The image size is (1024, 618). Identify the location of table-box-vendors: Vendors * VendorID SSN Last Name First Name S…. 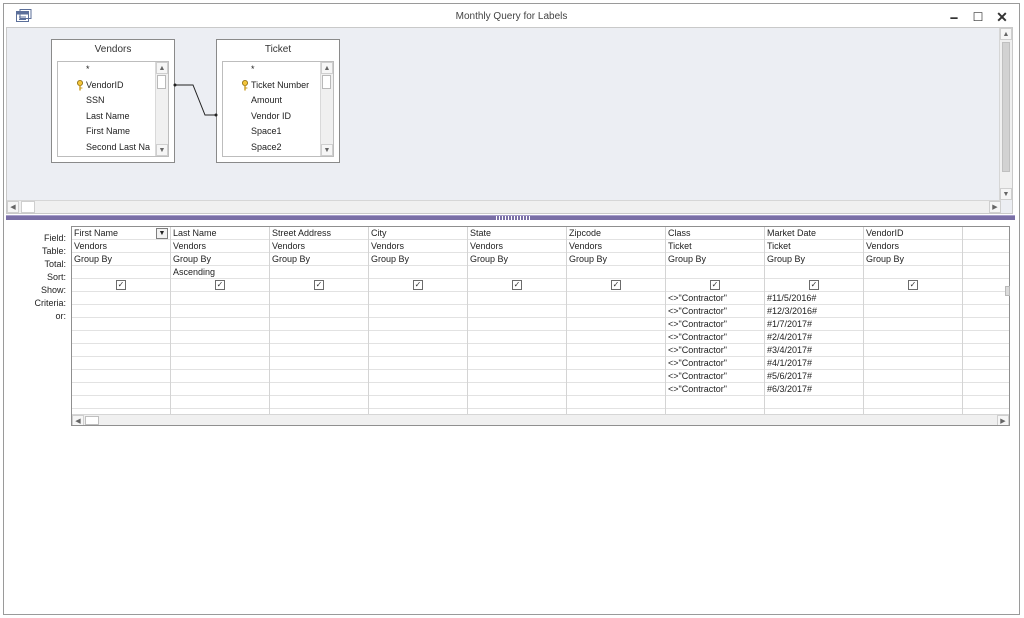
(113, 101).